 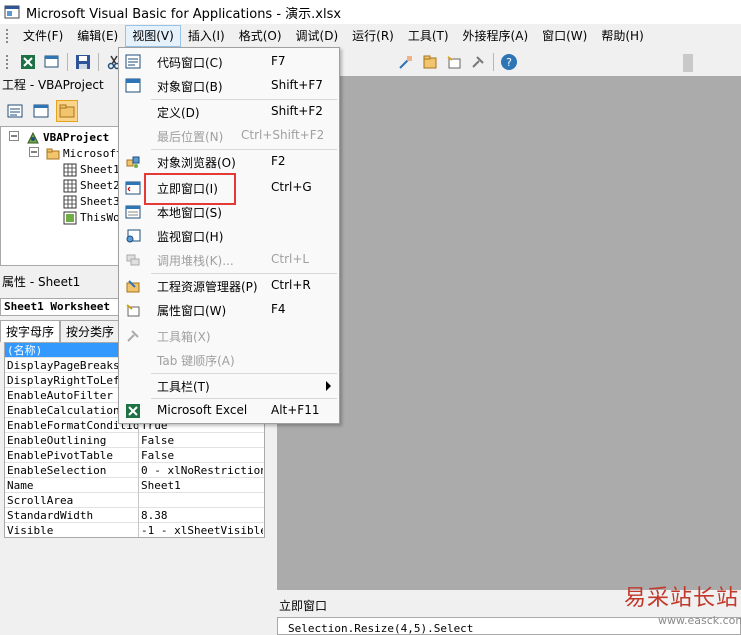 I want to click on property-row: EnablePivotTable False, so click(x=134, y=455).